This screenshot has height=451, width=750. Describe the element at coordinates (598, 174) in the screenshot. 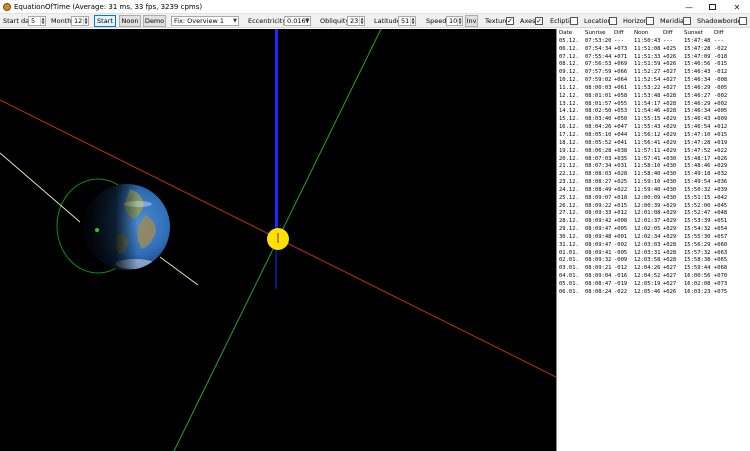

I see `cell-sunrise: 08:08:03` at that location.